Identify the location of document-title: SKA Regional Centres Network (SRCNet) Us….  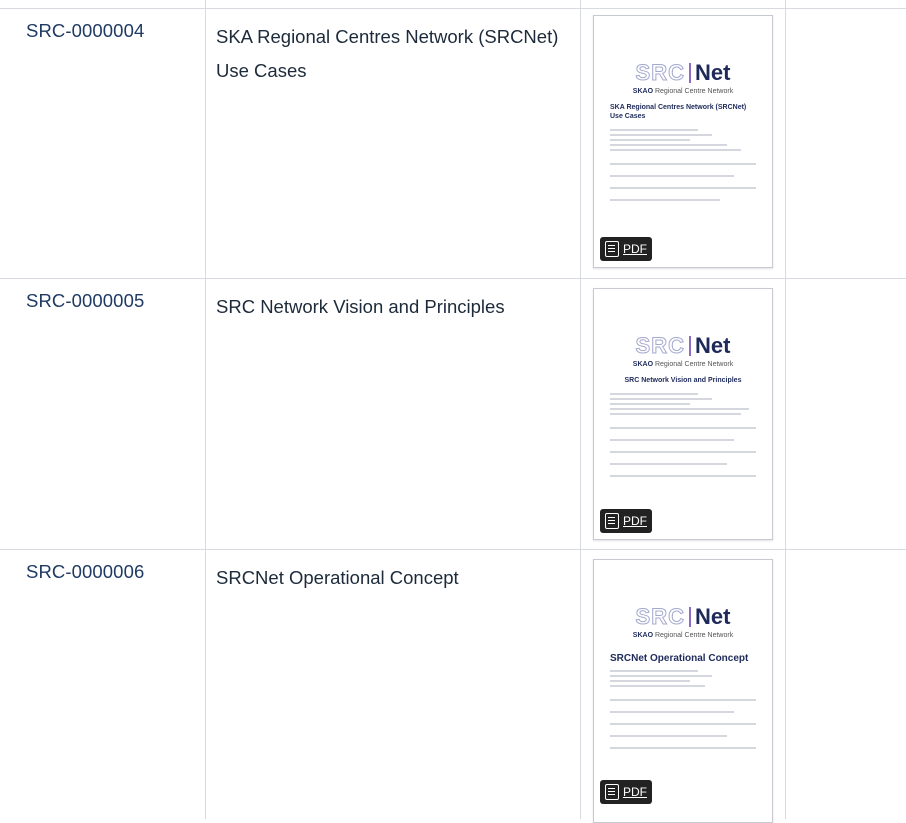
(387, 53).